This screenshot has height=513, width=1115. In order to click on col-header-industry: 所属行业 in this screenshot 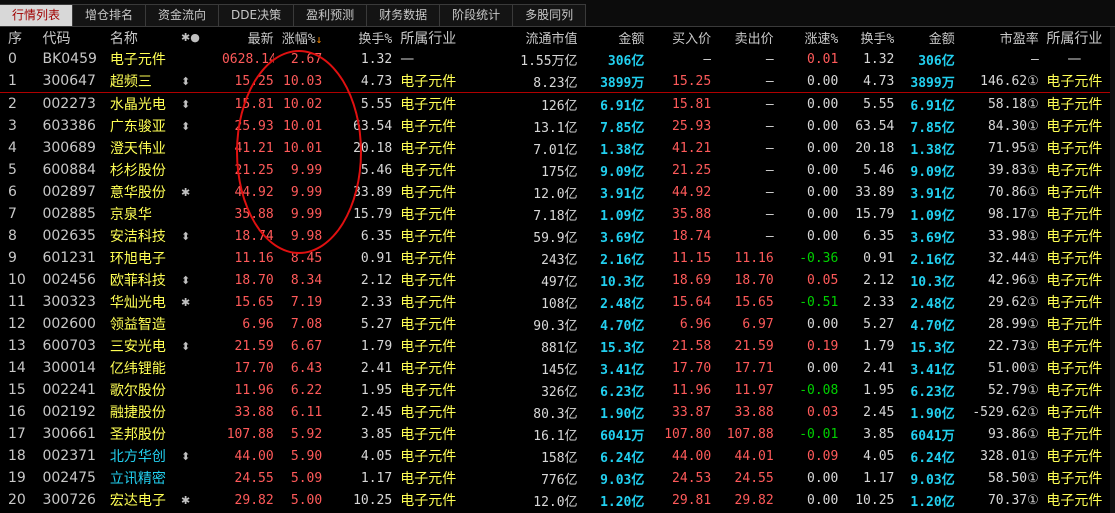, I will do `click(447, 37)`.